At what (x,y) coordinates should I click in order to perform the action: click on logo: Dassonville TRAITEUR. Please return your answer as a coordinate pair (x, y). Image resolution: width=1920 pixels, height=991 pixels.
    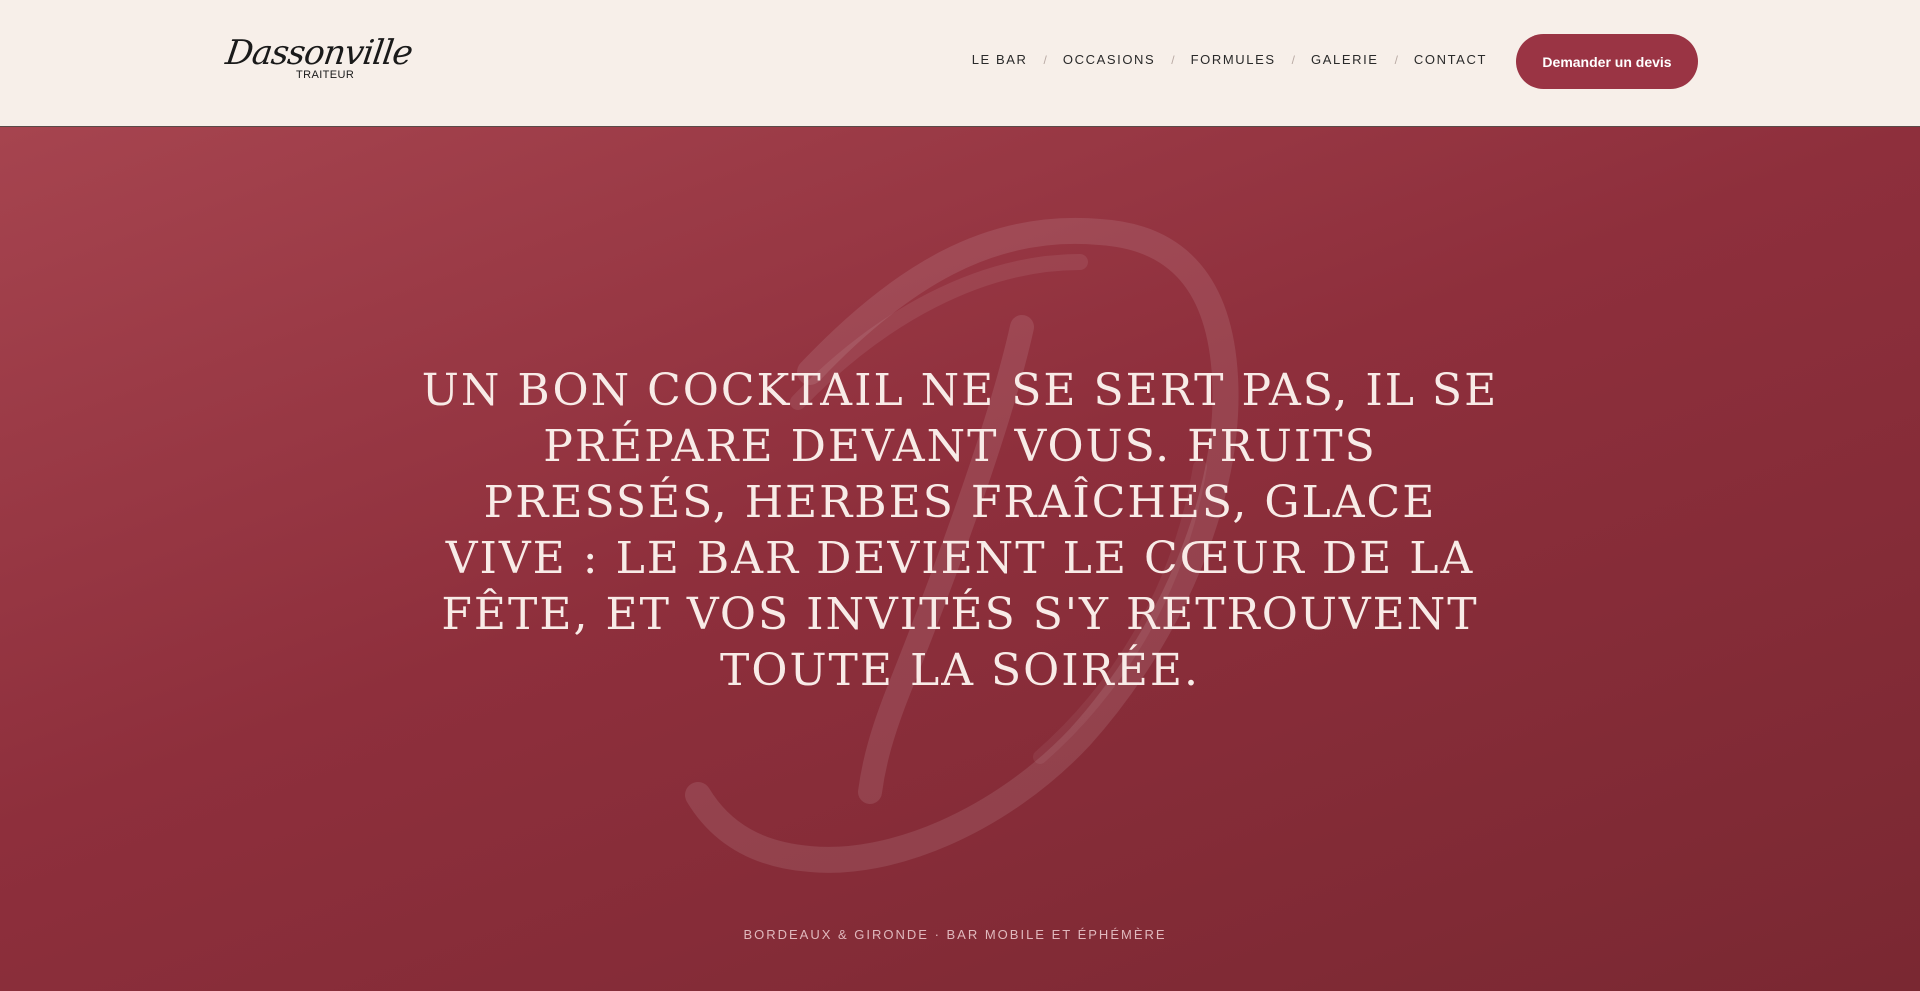
    Looking at the image, I should click on (318, 59).